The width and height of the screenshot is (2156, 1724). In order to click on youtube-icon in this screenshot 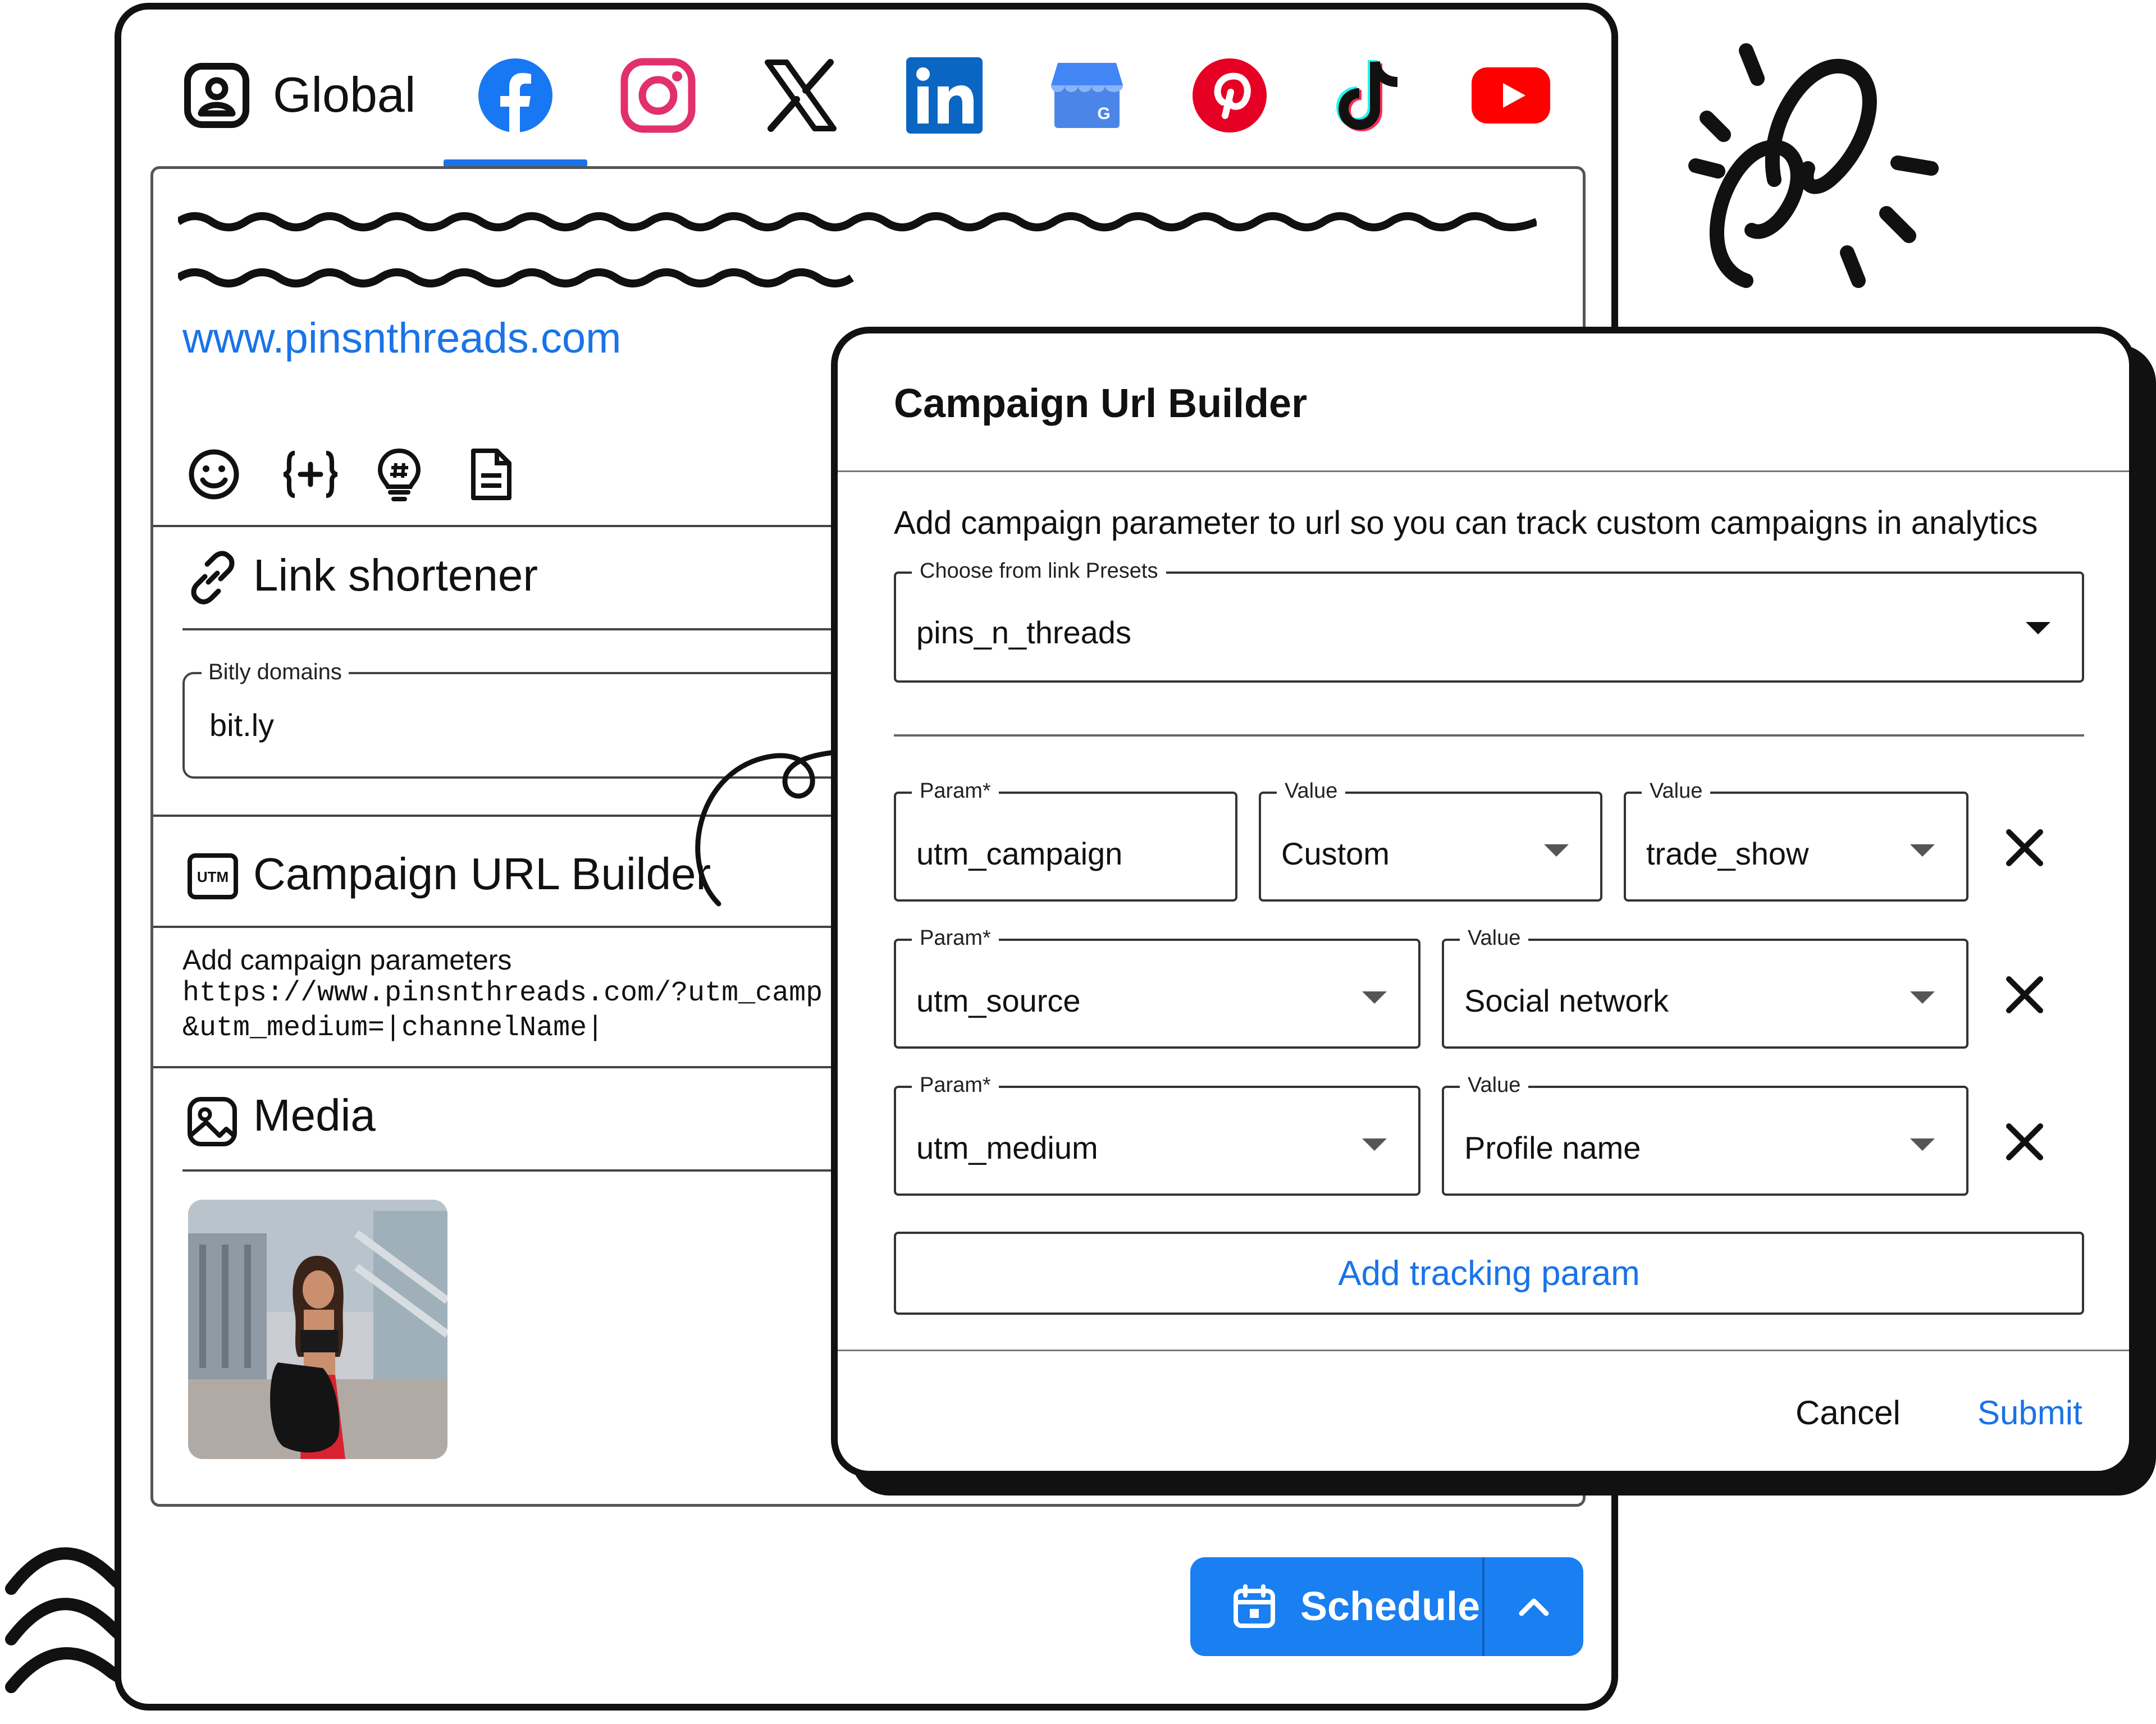, I will do `click(1511, 95)`.